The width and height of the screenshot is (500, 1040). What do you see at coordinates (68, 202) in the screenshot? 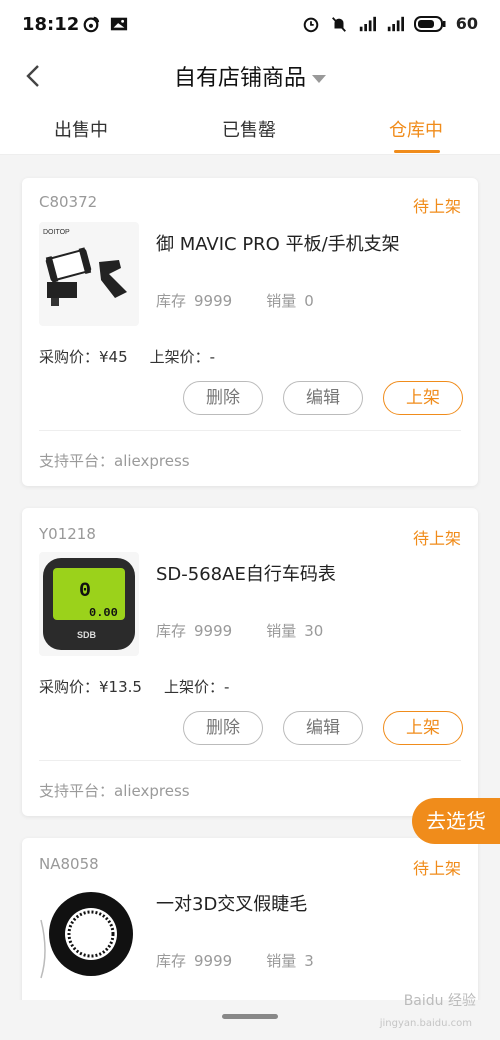
I see `product-code: C80372` at bounding box center [68, 202].